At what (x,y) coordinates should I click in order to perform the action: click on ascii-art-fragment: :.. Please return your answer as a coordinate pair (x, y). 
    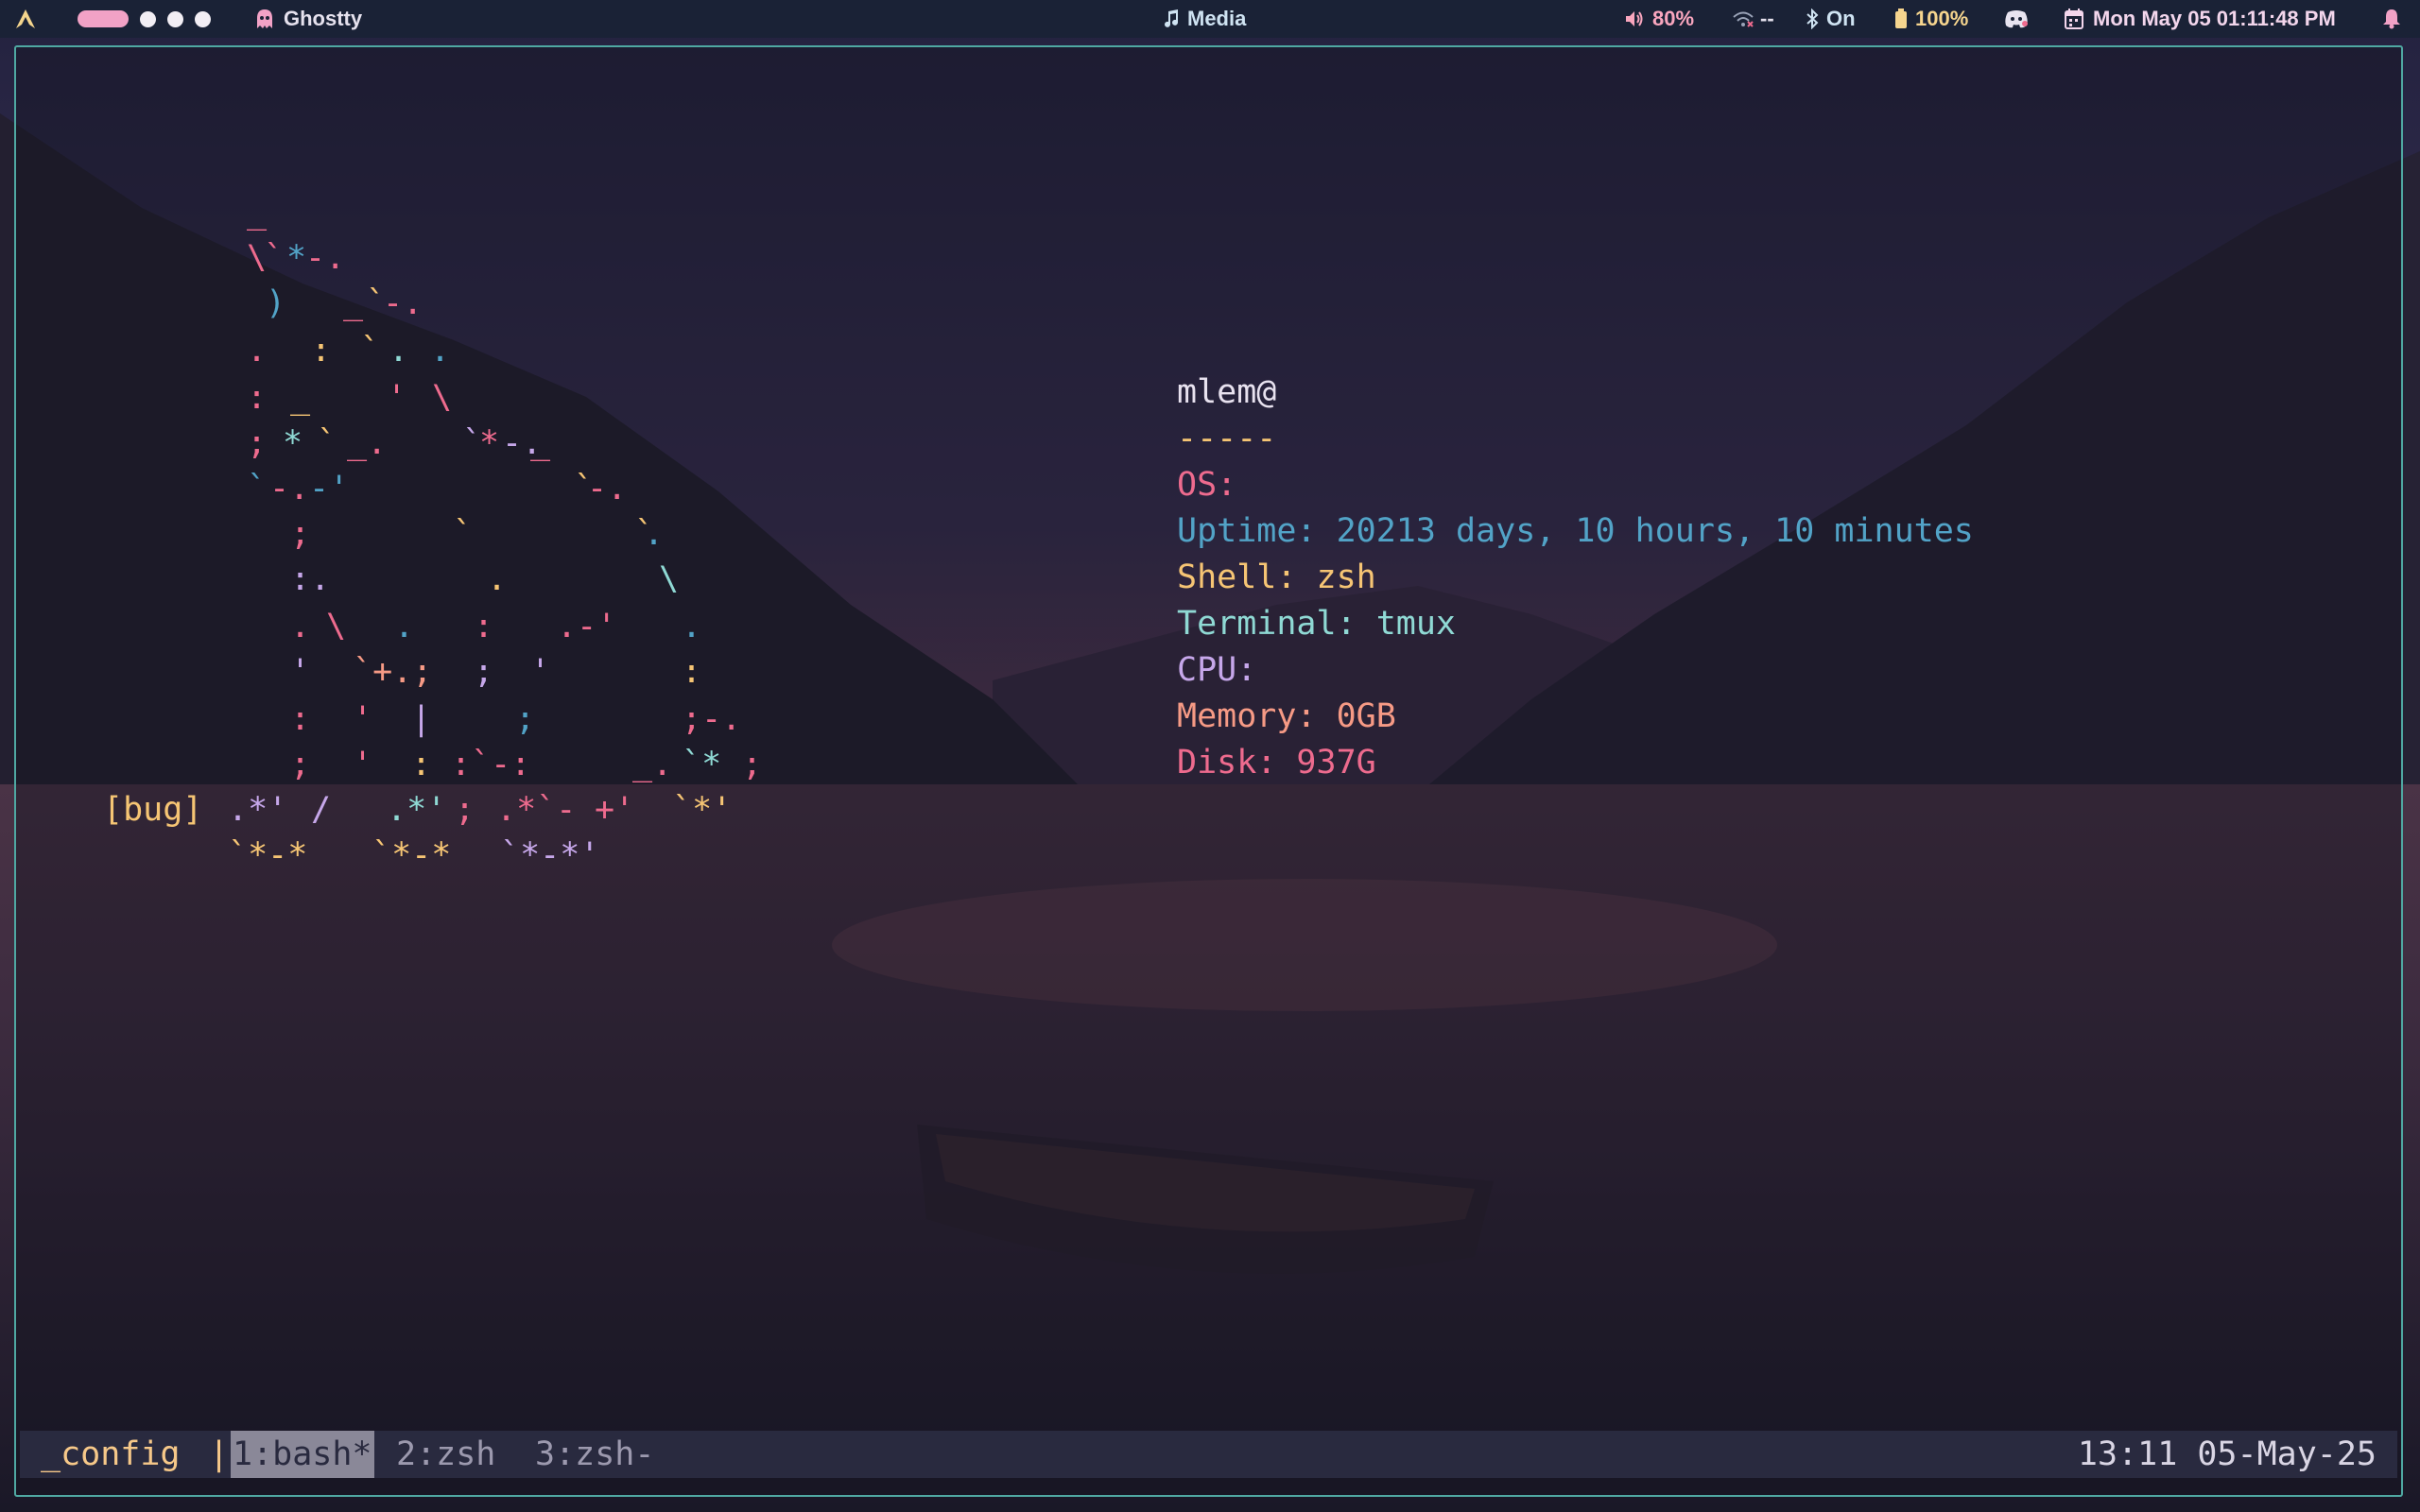
    Looking at the image, I should click on (310, 579).